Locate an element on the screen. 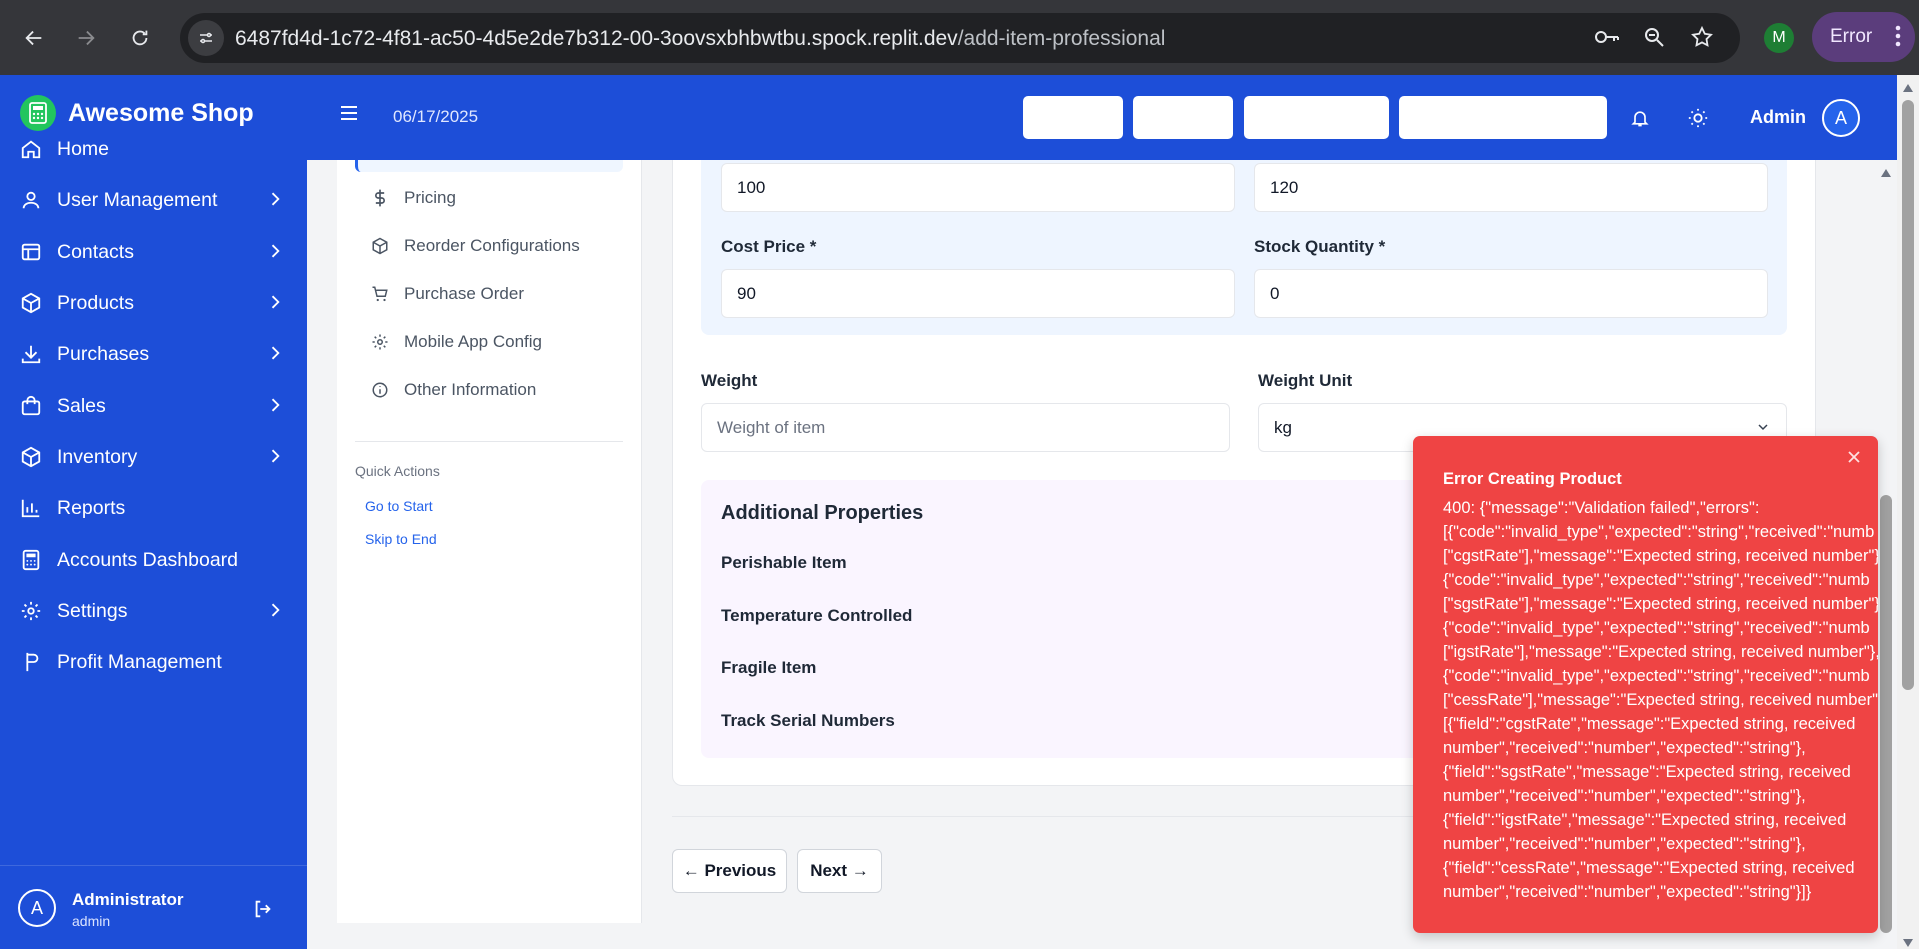 The image size is (1919, 949). sidebar-item-label: Inventory is located at coordinates (97, 456).